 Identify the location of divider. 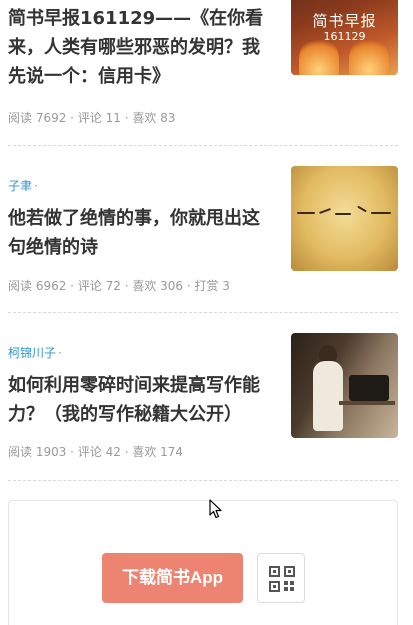
(203, 480).